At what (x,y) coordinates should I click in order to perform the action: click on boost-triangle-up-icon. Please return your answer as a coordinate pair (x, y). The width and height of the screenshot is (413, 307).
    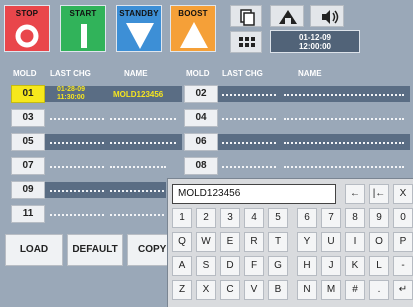
    Looking at the image, I should click on (194, 35).